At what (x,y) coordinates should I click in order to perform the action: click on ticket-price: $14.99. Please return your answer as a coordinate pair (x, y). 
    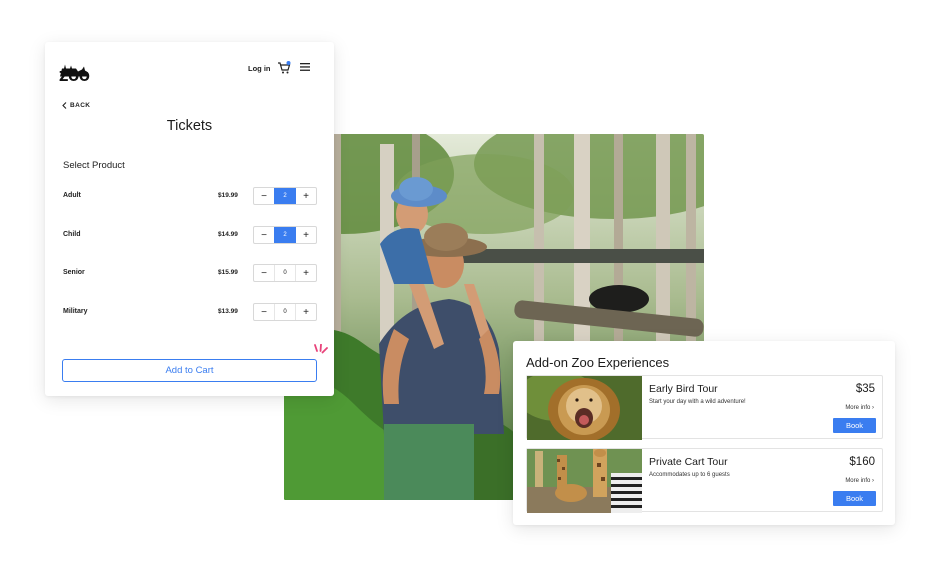
    Looking at the image, I should click on (228, 234).